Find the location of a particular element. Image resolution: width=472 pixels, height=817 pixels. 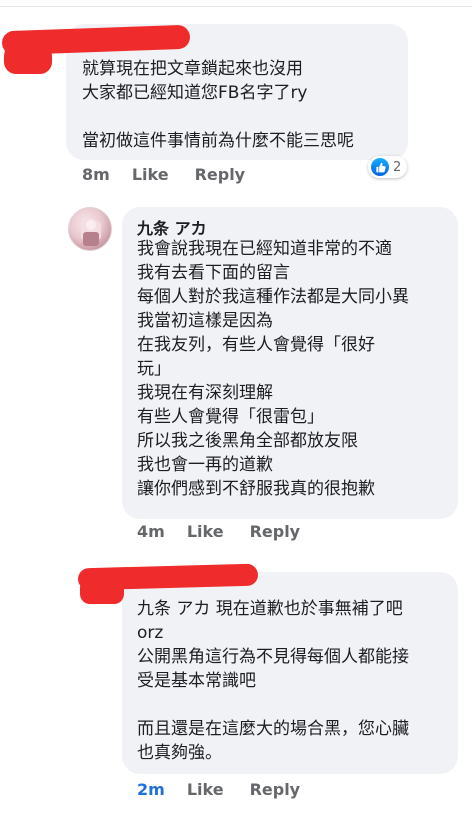

like-button-2: Like is located at coordinates (205, 531).